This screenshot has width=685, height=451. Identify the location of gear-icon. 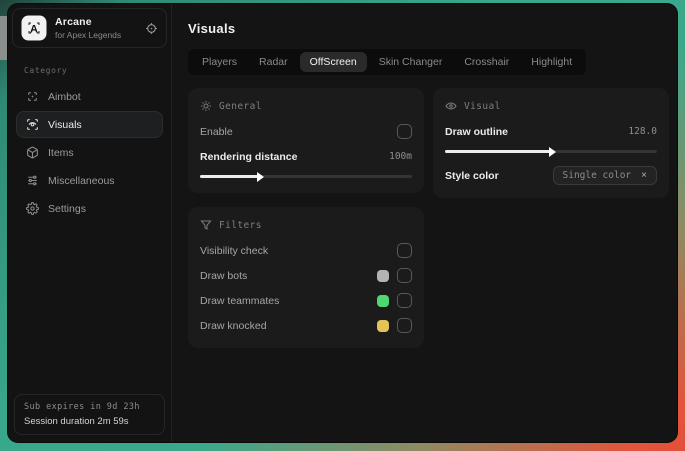
(32, 208).